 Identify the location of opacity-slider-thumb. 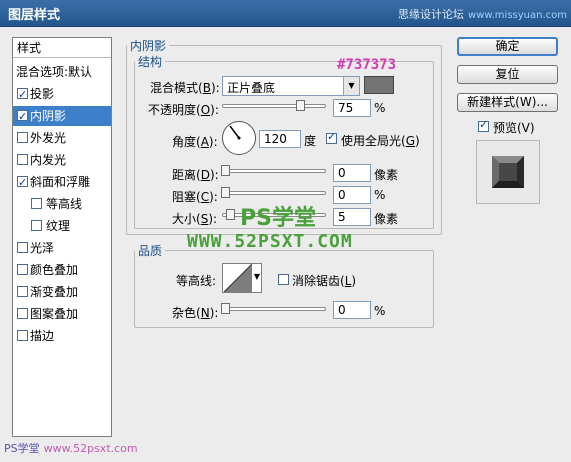
(300, 105).